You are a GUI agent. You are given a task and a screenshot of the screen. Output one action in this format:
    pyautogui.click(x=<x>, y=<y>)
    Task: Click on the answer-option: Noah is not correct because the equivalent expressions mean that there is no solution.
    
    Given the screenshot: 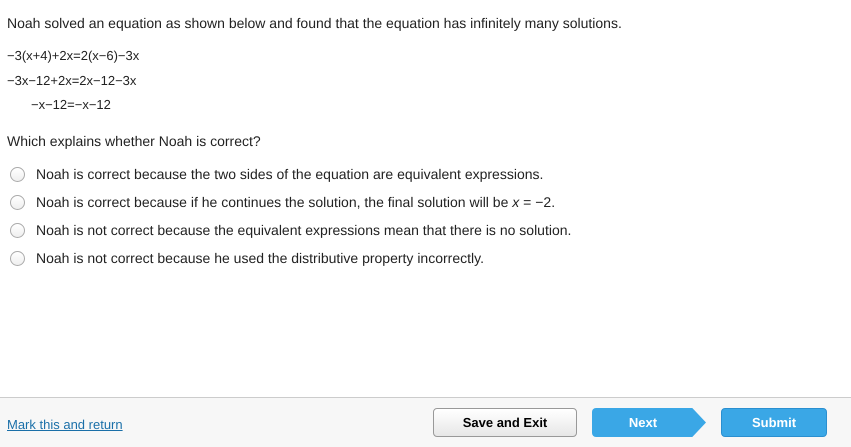 What is the action you would take?
    pyautogui.click(x=304, y=230)
    